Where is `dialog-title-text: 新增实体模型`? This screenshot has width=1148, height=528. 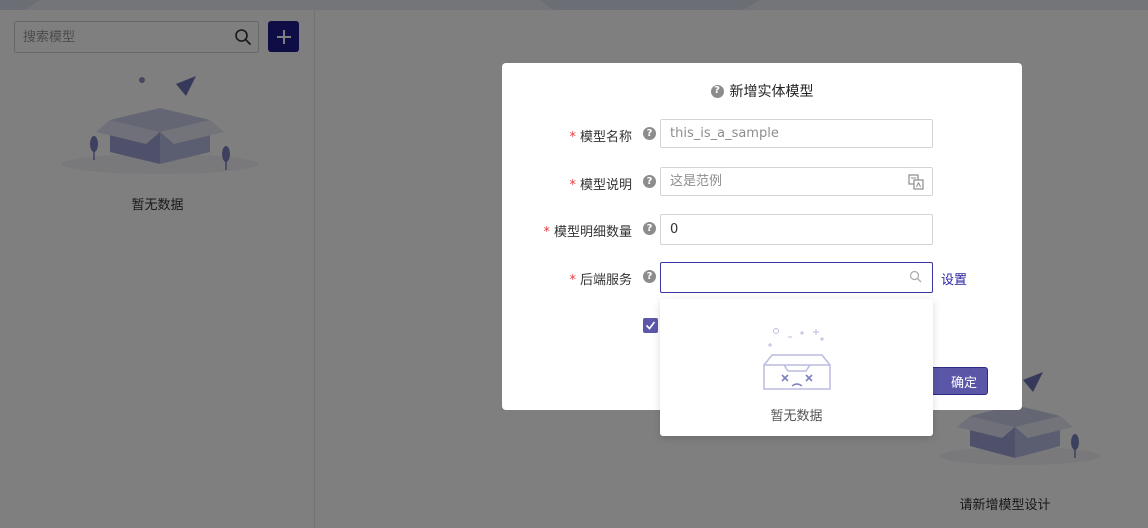
dialog-title-text: 新增实体模型 is located at coordinates (771, 92).